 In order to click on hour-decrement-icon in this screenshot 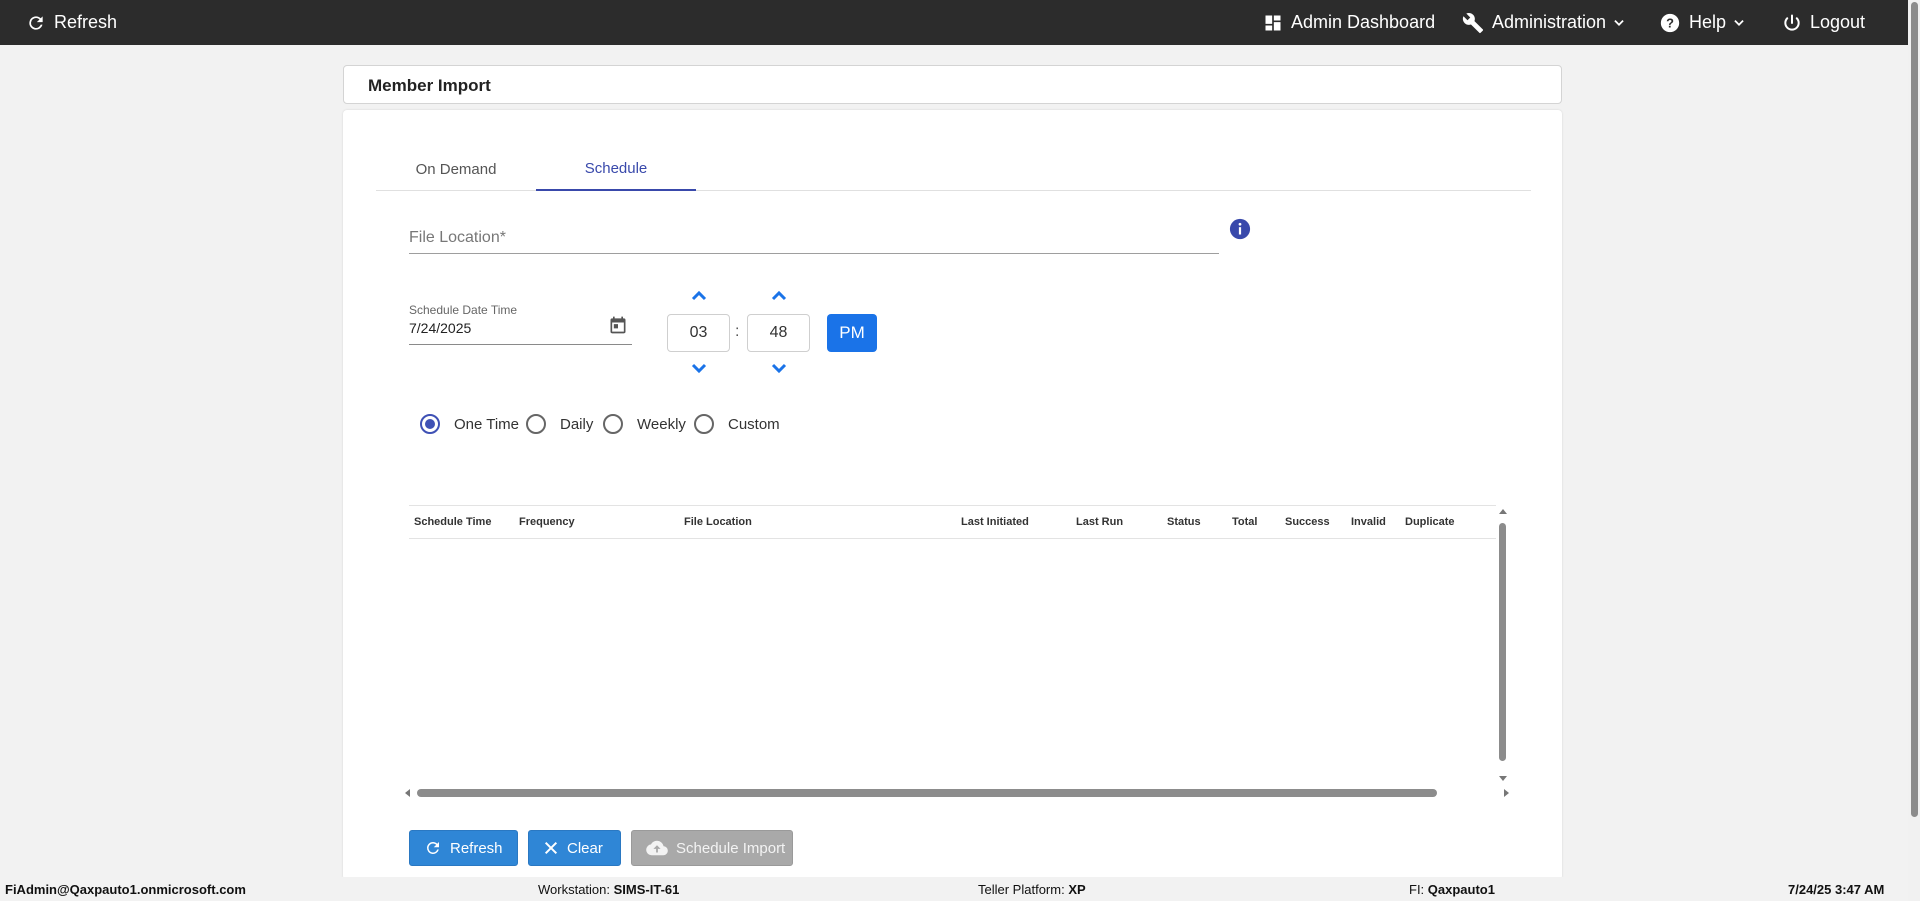, I will do `click(699, 369)`.